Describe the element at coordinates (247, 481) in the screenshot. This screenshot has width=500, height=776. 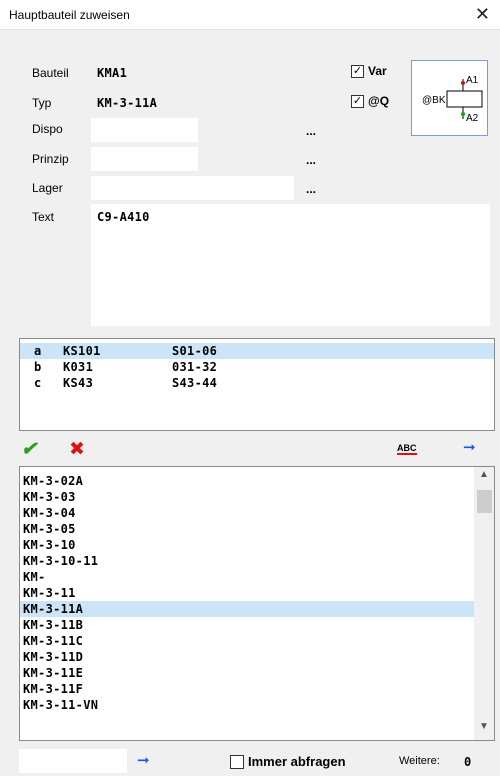
I see `type-list-item: KM-3-02A` at that location.